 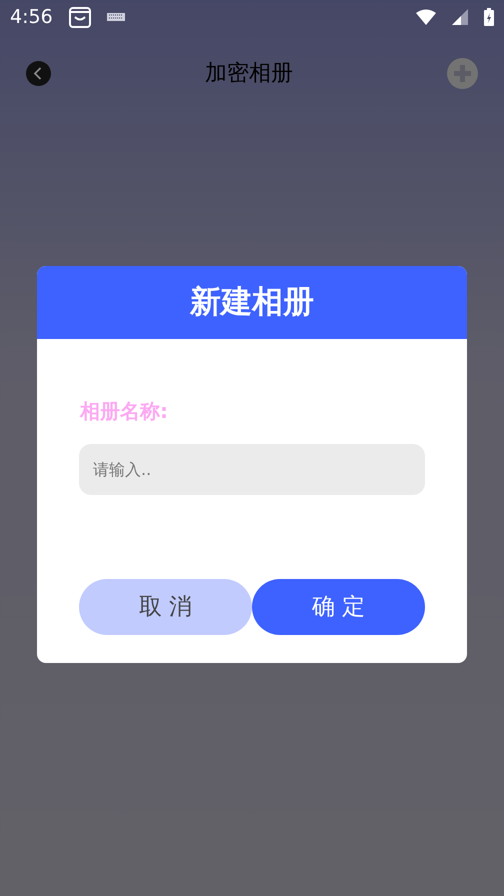 I want to click on name-input: 请输入.., so click(x=252, y=469).